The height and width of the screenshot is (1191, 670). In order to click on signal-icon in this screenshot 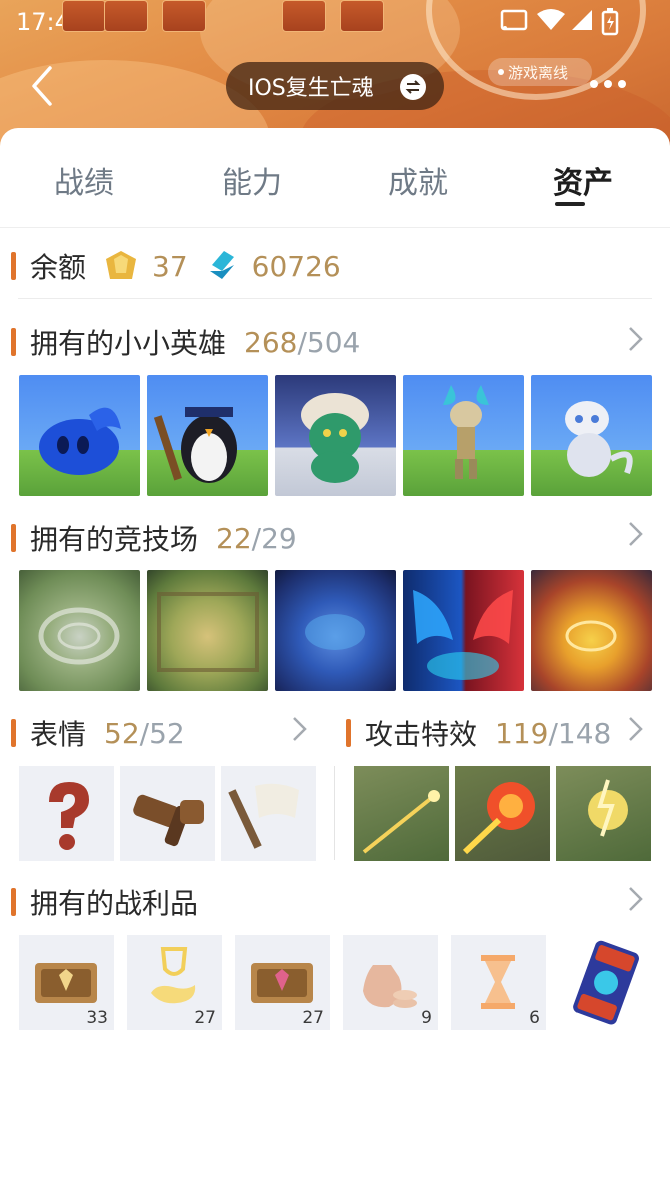, I will do `click(582, 20)`.